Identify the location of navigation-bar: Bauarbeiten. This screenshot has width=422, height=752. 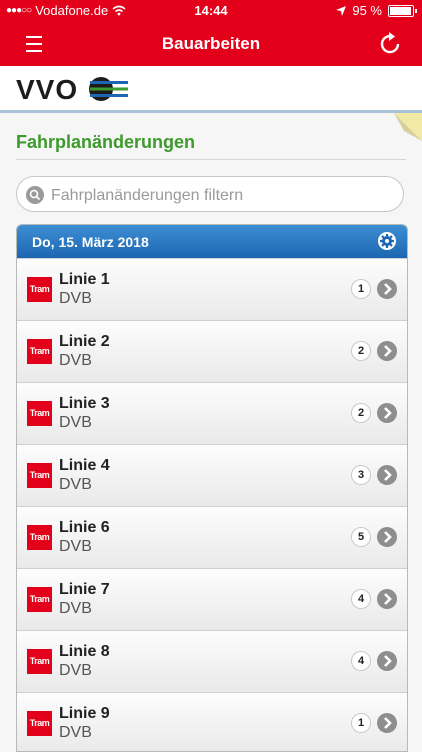
(211, 44).